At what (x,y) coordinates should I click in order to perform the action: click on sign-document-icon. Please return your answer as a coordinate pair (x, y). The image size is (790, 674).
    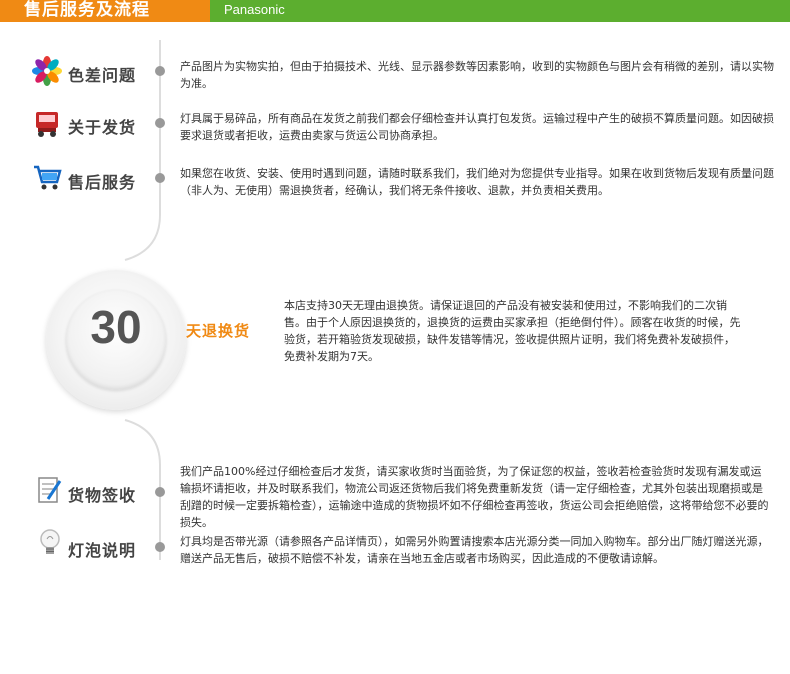
    Looking at the image, I should click on (49, 490).